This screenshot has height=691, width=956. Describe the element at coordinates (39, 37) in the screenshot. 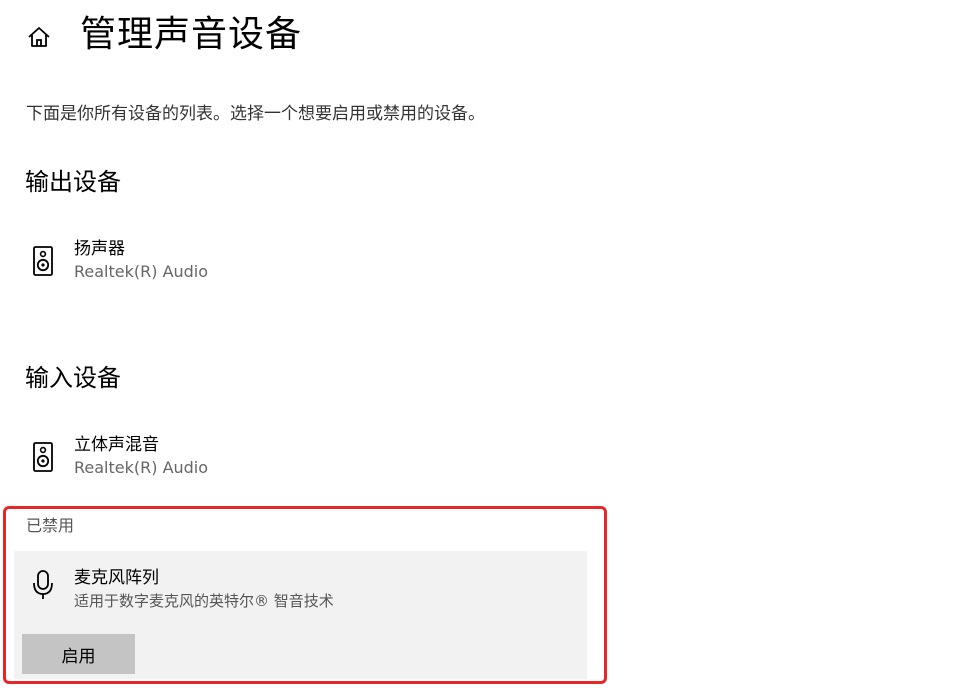

I see `home-icon` at that location.